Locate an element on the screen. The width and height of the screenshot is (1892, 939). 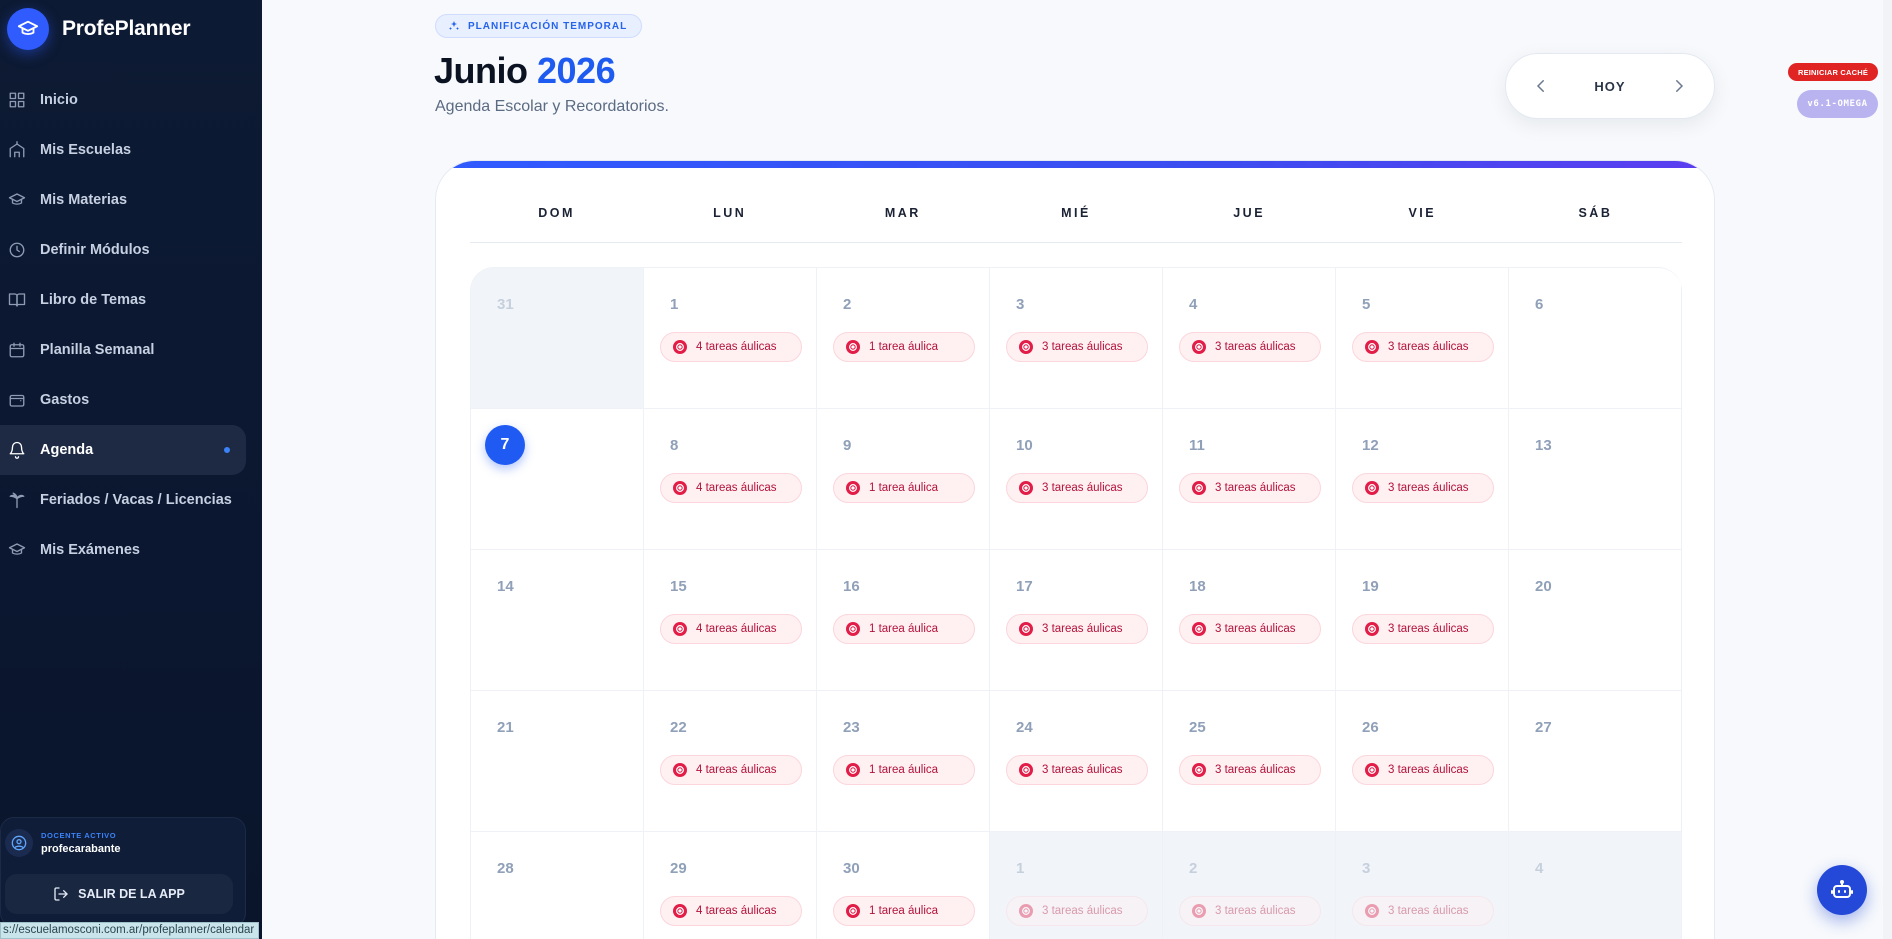
calendar-day-cell: 12 3 tareas áulicas is located at coordinates (1422, 479).